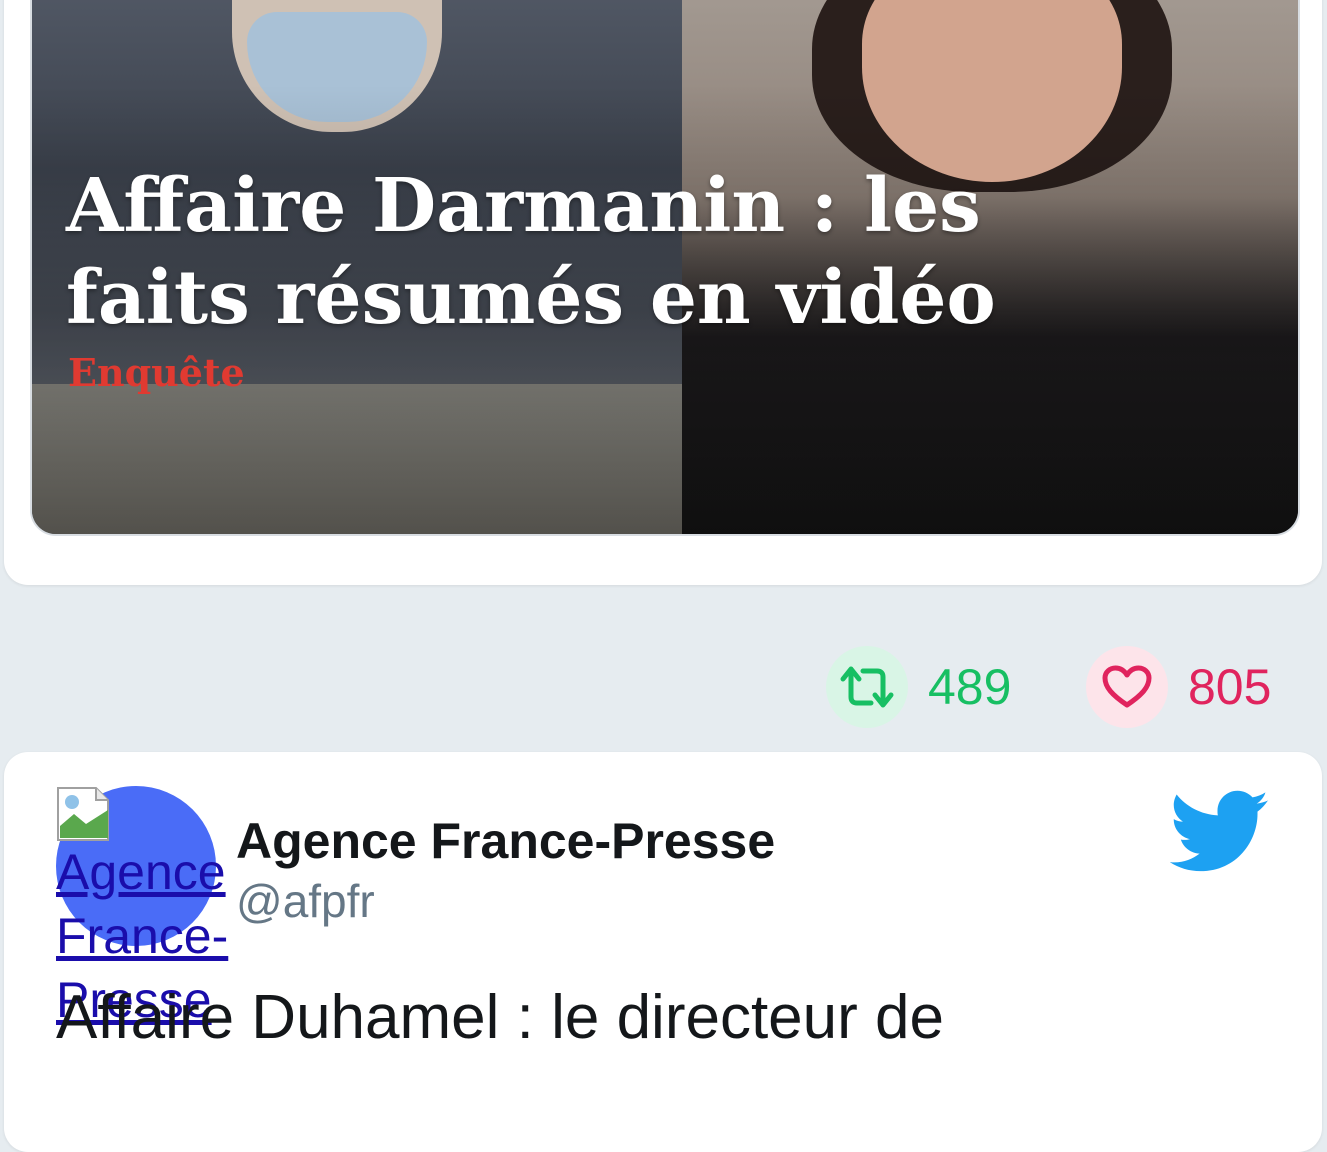  Describe the element at coordinates (156, 372) in the screenshot. I see `video-tag-overlay: Enquête` at that location.